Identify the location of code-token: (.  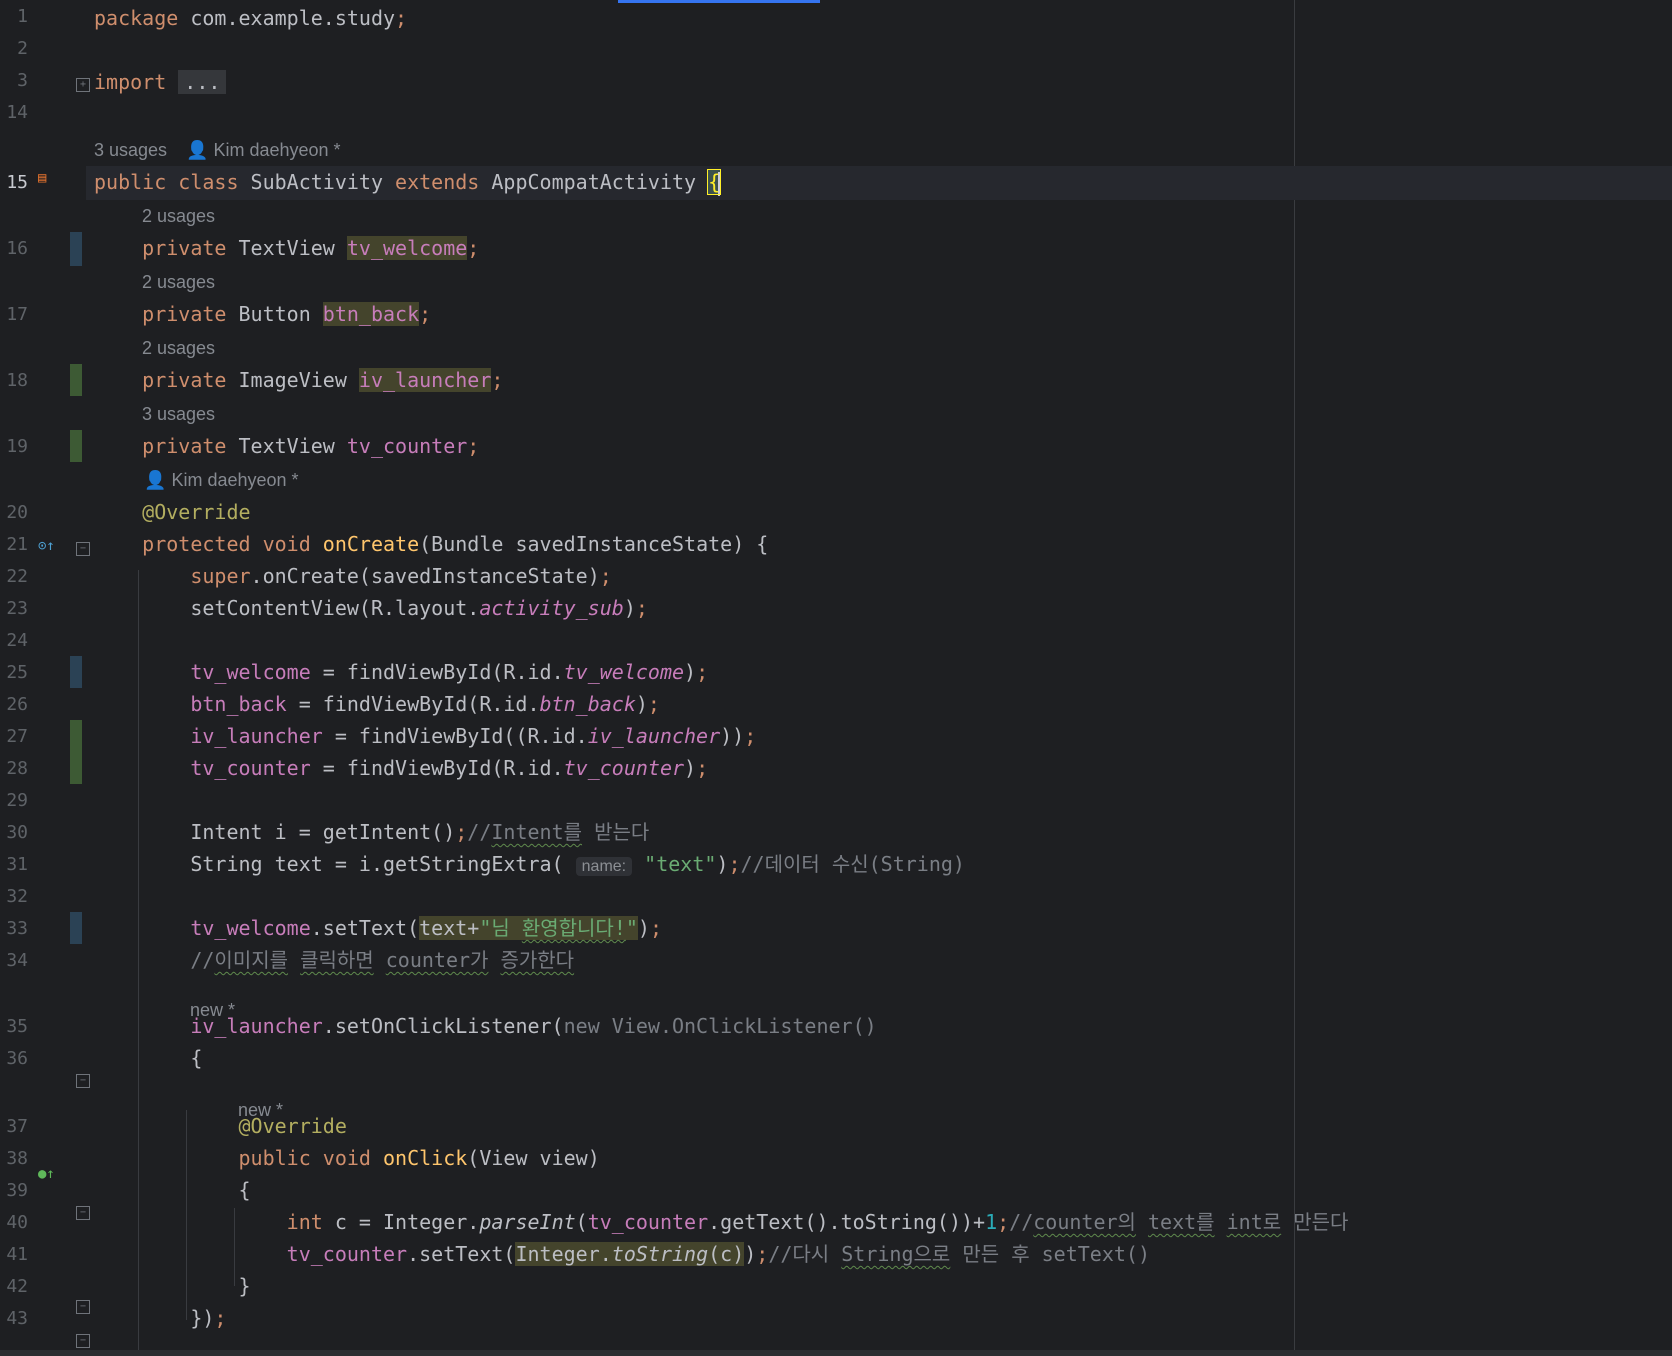
(581, 1222).